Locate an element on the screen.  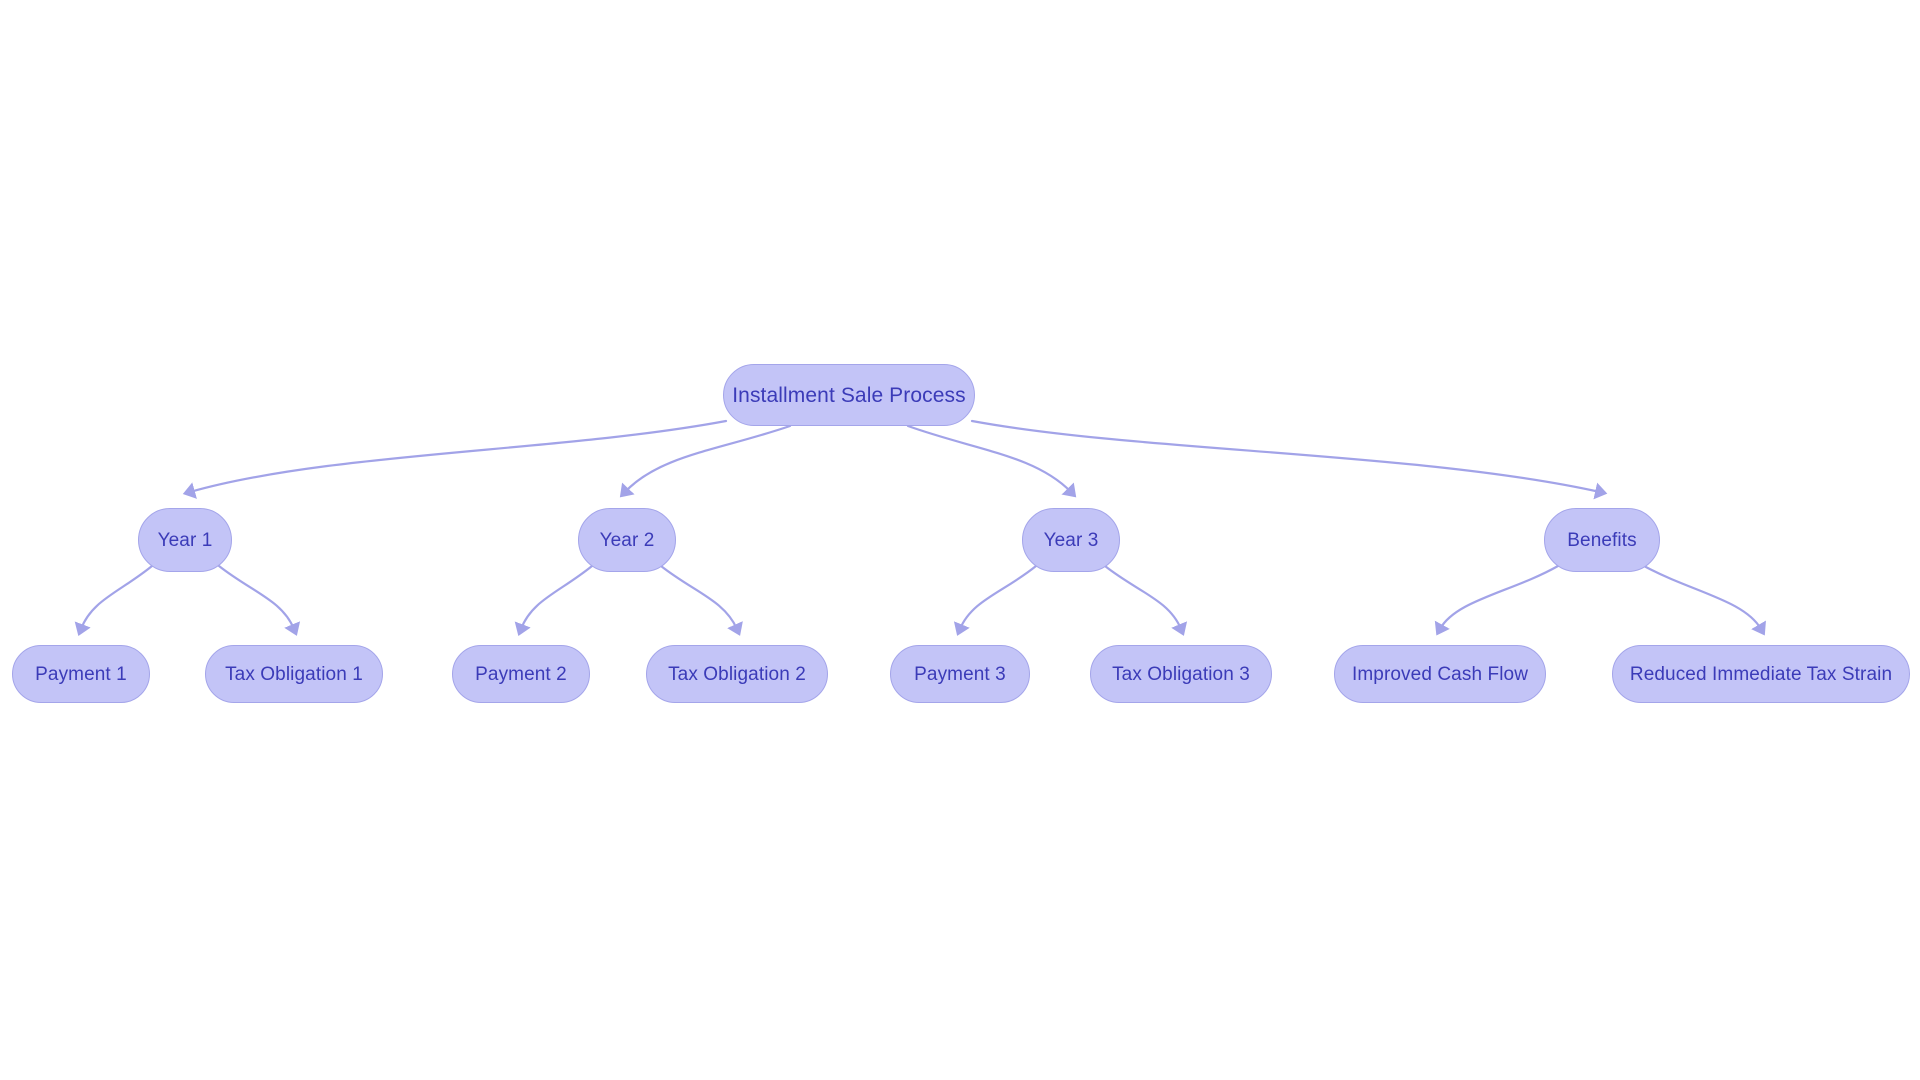
edge-root-to-year2 is located at coordinates (705, 461).